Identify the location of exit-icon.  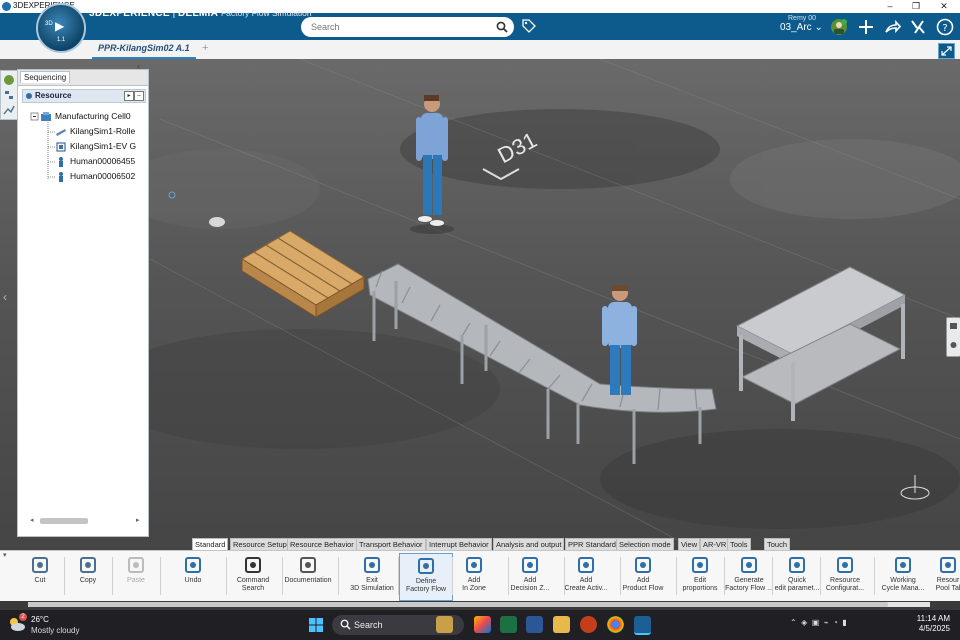
(372, 565).